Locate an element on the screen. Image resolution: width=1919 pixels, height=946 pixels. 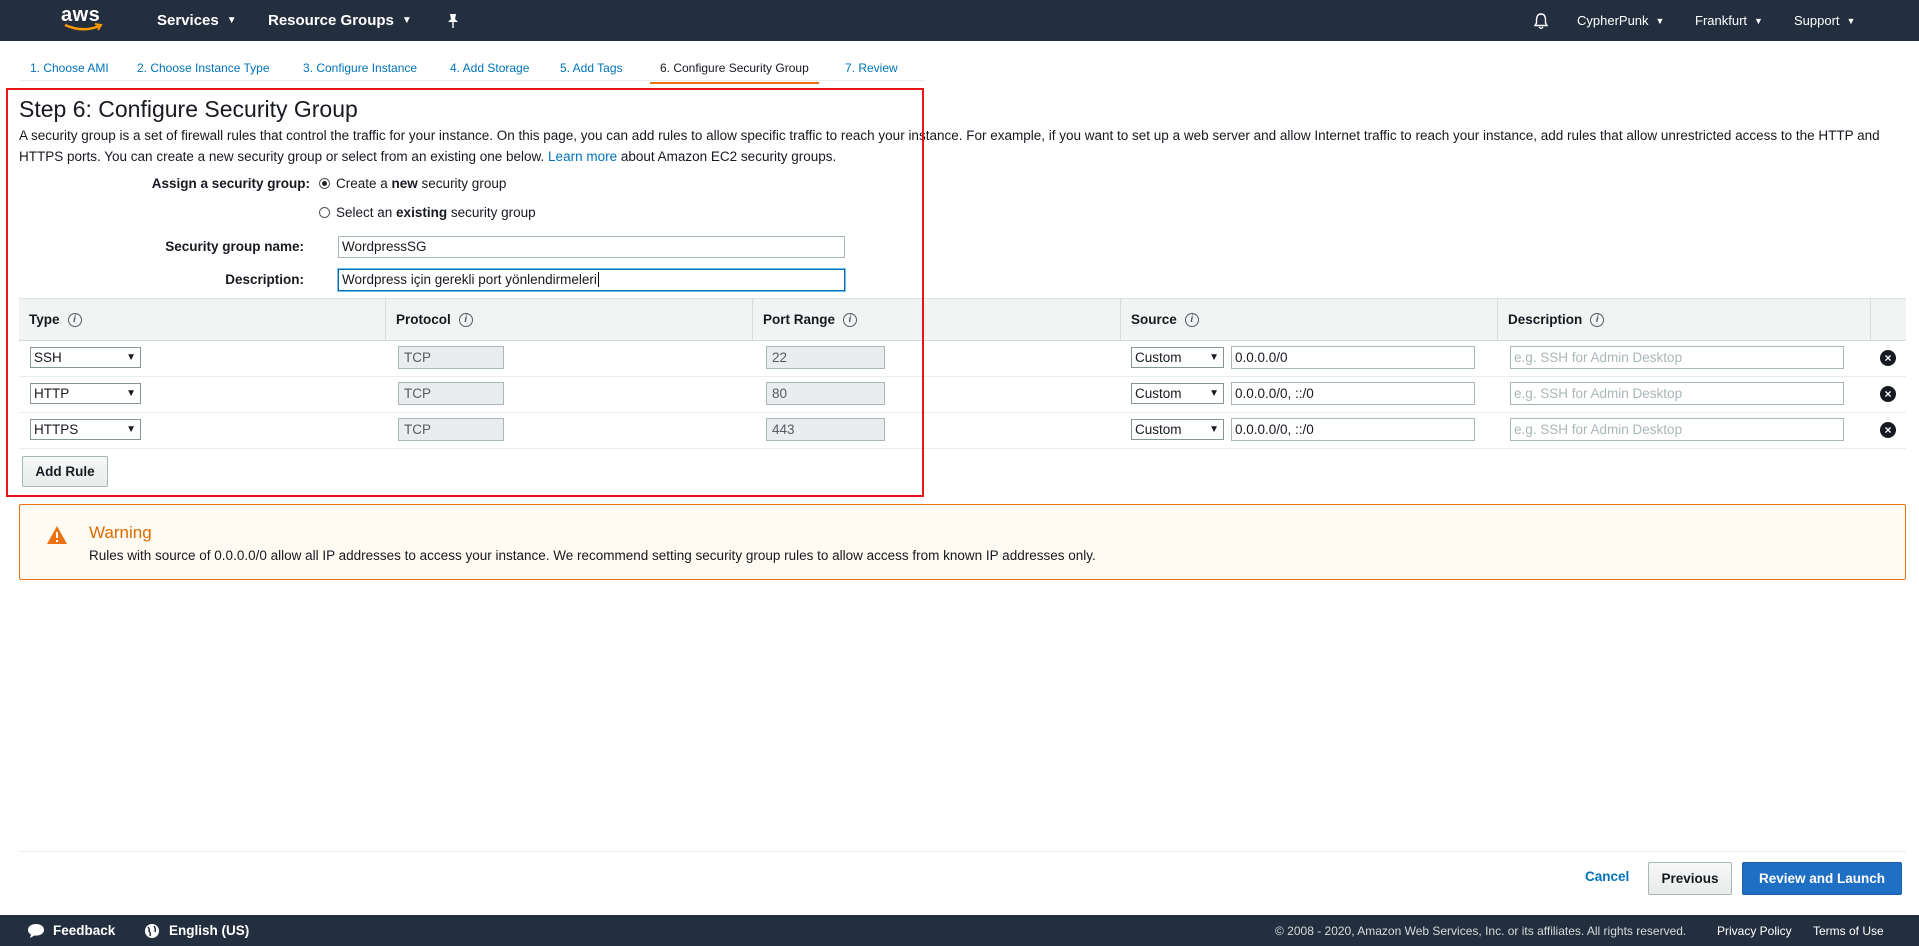
rule-source-input: 0.0.0.0/0 is located at coordinates (1353, 357).